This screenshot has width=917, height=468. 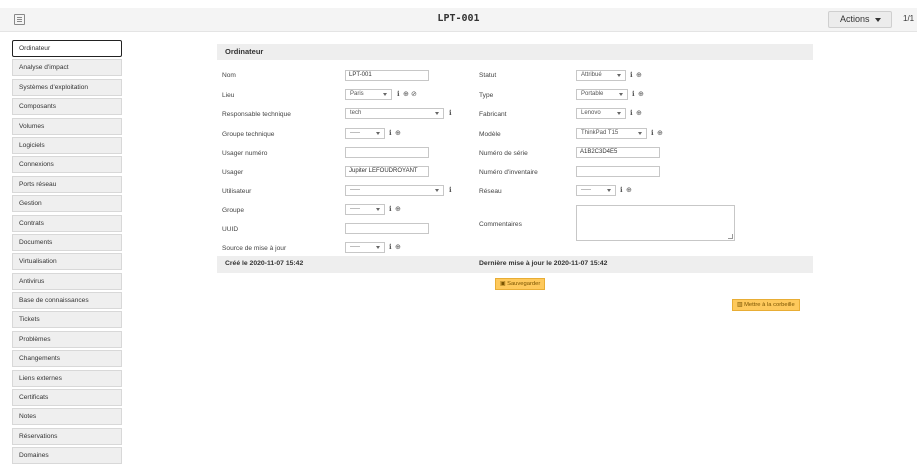 What do you see at coordinates (67, 87) in the screenshot?
I see `tab-systemes-d-exploitation: Systèmes d'exploitation` at bounding box center [67, 87].